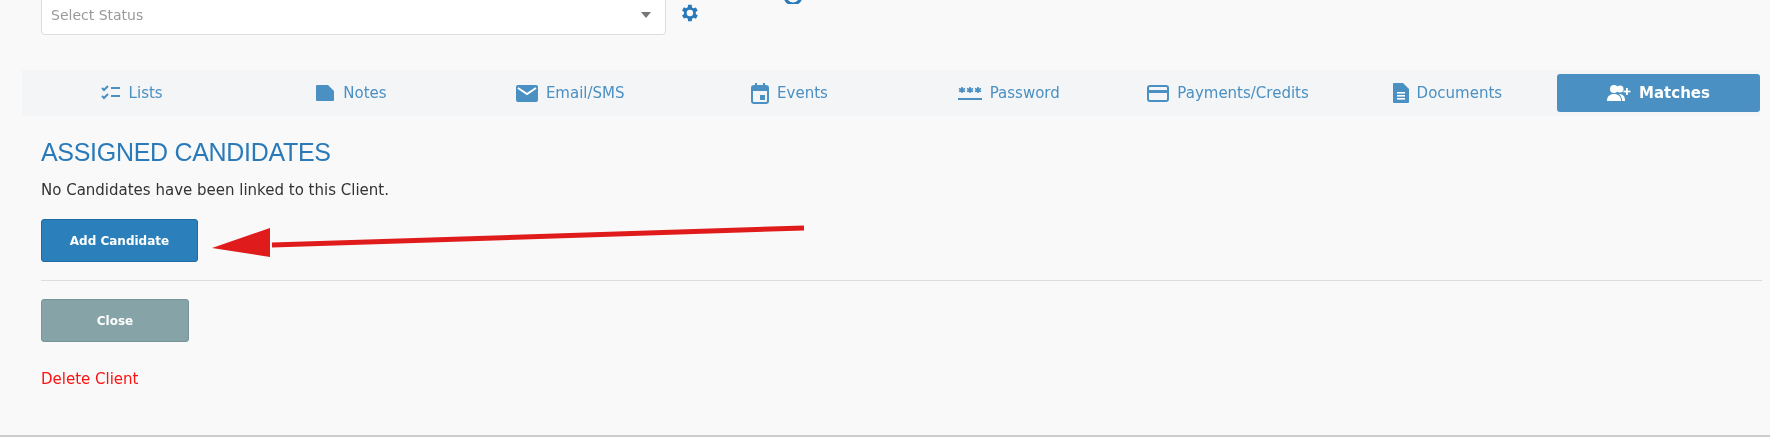 The height and width of the screenshot is (437, 1770). Describe the element at coordinates (119, 240) in the screenshot. I see `add-candidate-button: Add Candidate` at that location.